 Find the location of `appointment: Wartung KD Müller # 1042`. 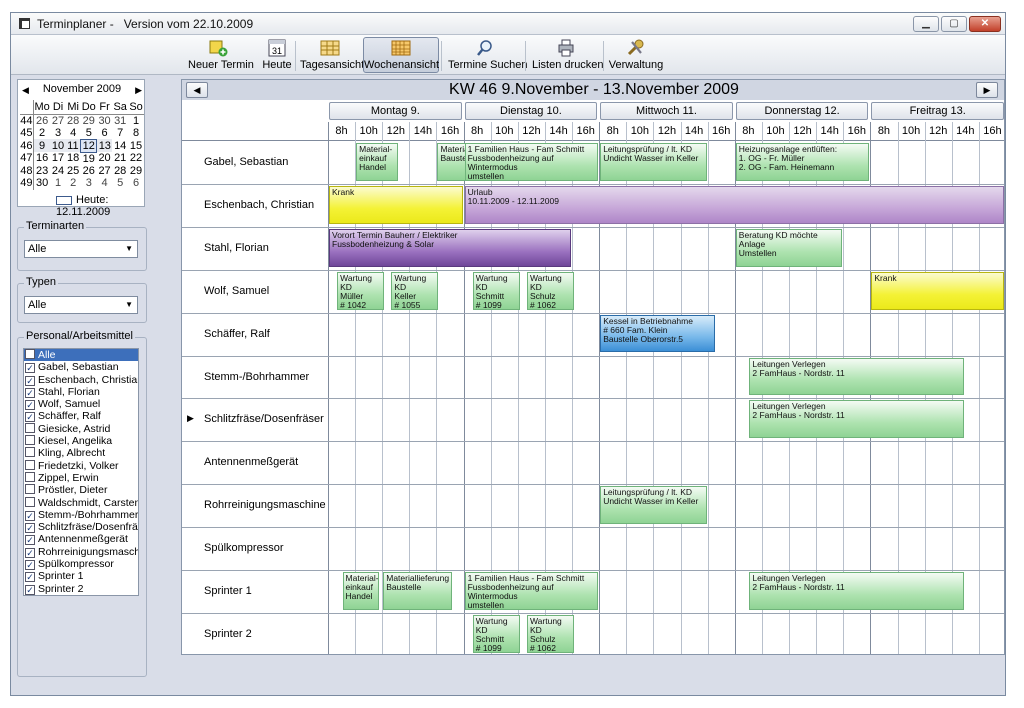

appointment: Wartung KD Müller # 1042 is located at coordinates (360, 290).